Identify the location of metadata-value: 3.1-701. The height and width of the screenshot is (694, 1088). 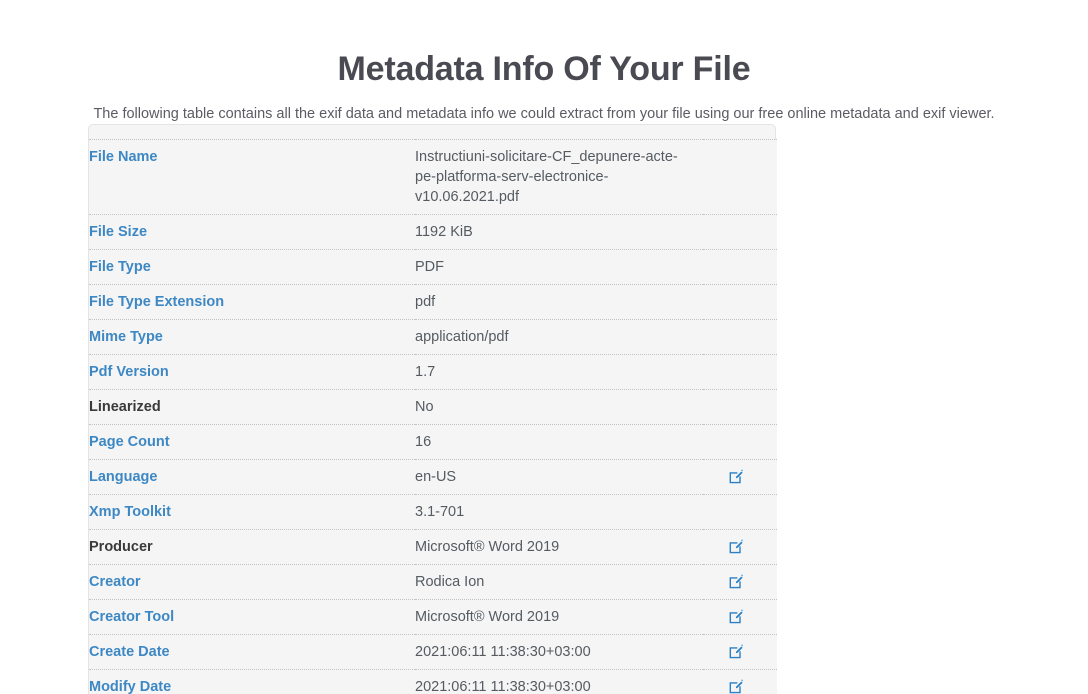
(559, 512).